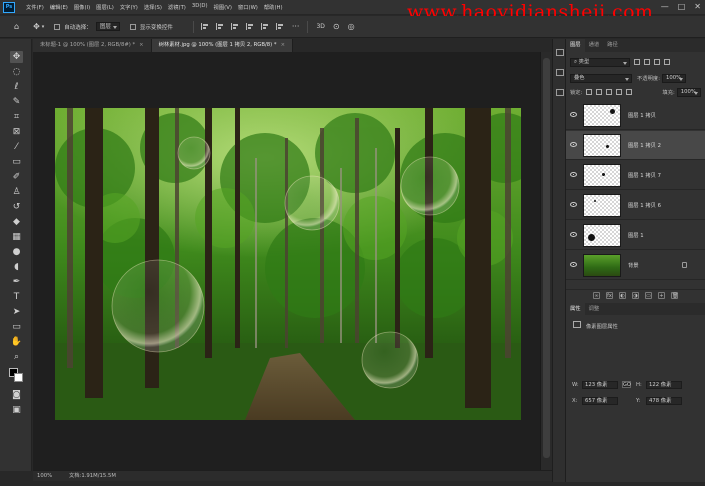 The height and width of the screenshot is (486, 705). I want to click on layer-row: 图层 1, so click(635, 235).